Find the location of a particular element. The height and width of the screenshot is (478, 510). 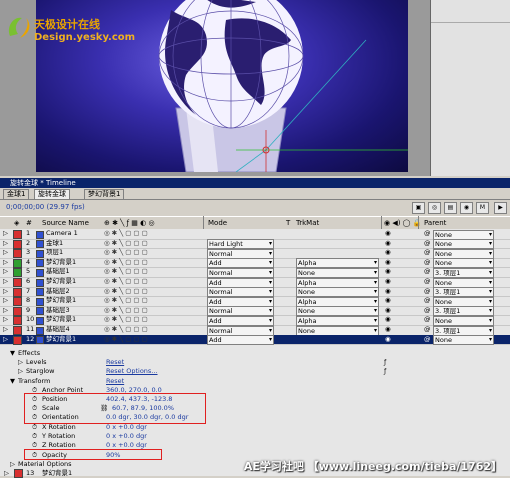

tab-gold-ball-1: 金球1 is located at coordinates (16, 194).